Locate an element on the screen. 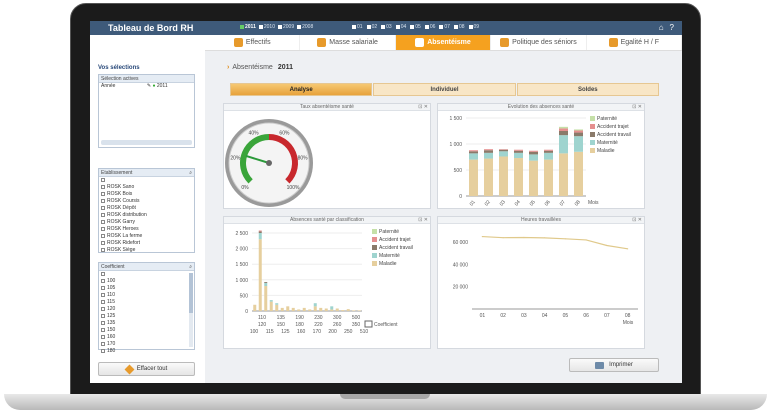 The height and width of the screenshot is (420, 771). month-chip-02: 02 is located at coordinates (371, 27).